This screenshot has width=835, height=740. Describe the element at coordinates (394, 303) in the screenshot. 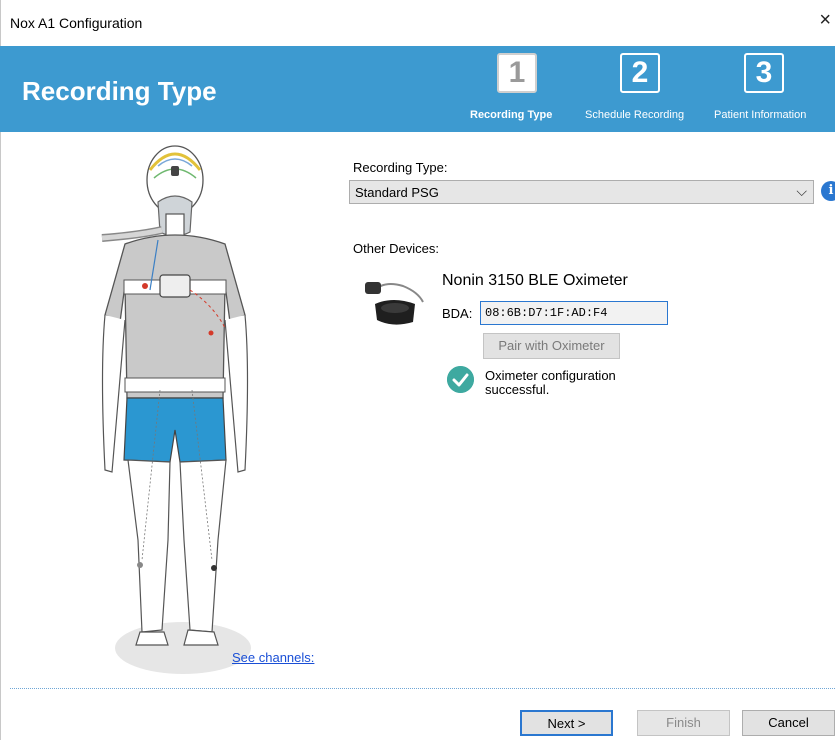

I see `oximeter-device-image` at that location.